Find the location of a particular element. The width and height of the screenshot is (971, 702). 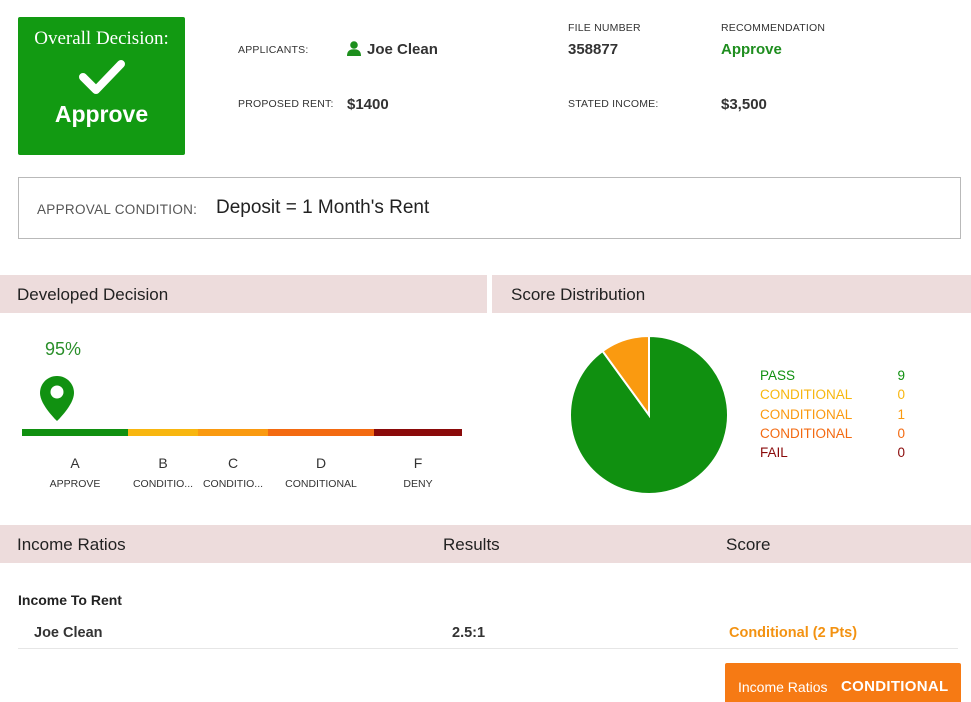

approval-condition-value: Deposit = 1 Month's Rent is located at coordinates (323, 207).